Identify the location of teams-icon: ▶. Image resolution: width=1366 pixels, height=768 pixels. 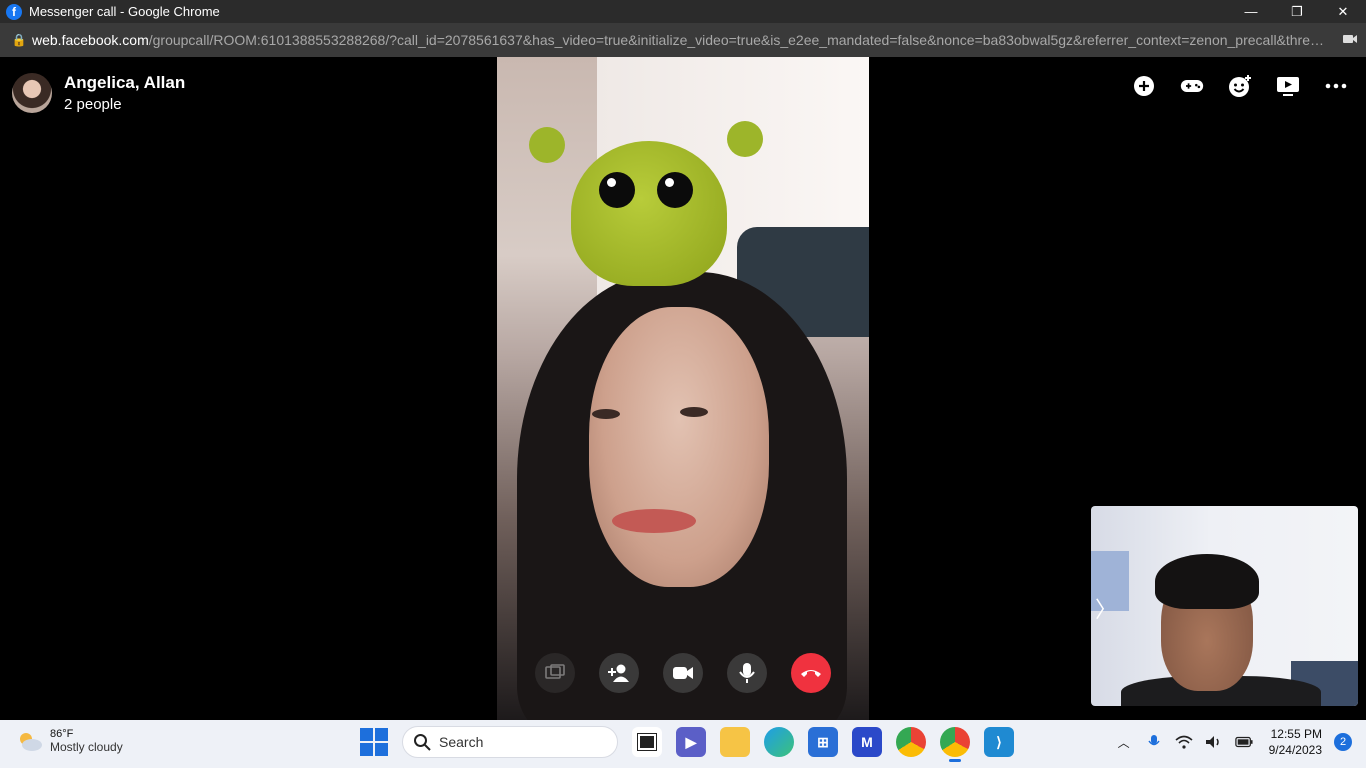
(691, 742).